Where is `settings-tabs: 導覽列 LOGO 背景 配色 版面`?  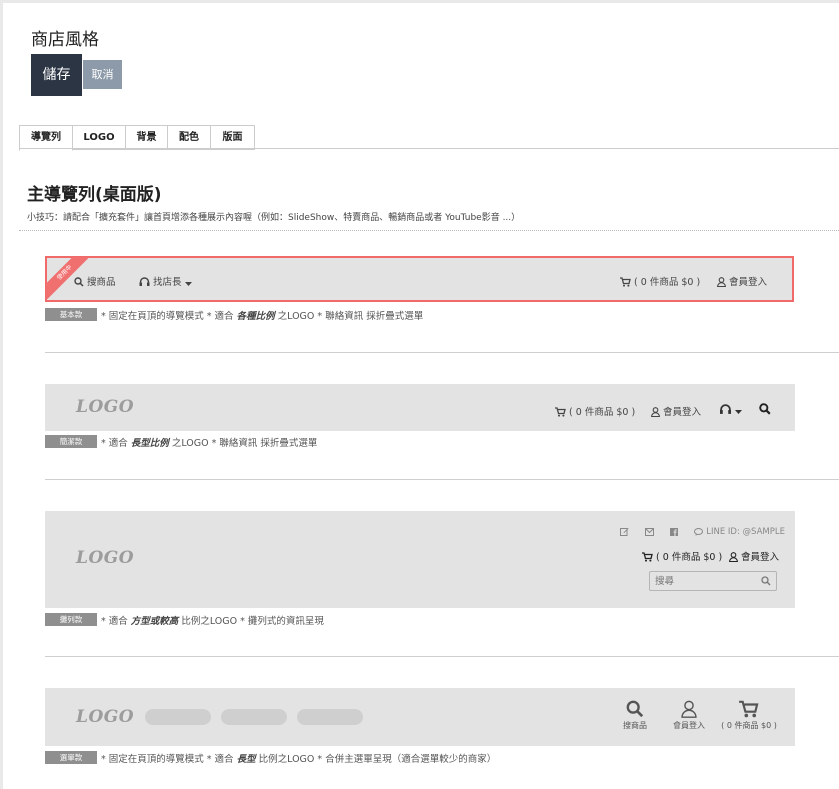 settings-tabs: 導覽列 LOGO 背景 配色 版面 is located at coordinates (137, 138).